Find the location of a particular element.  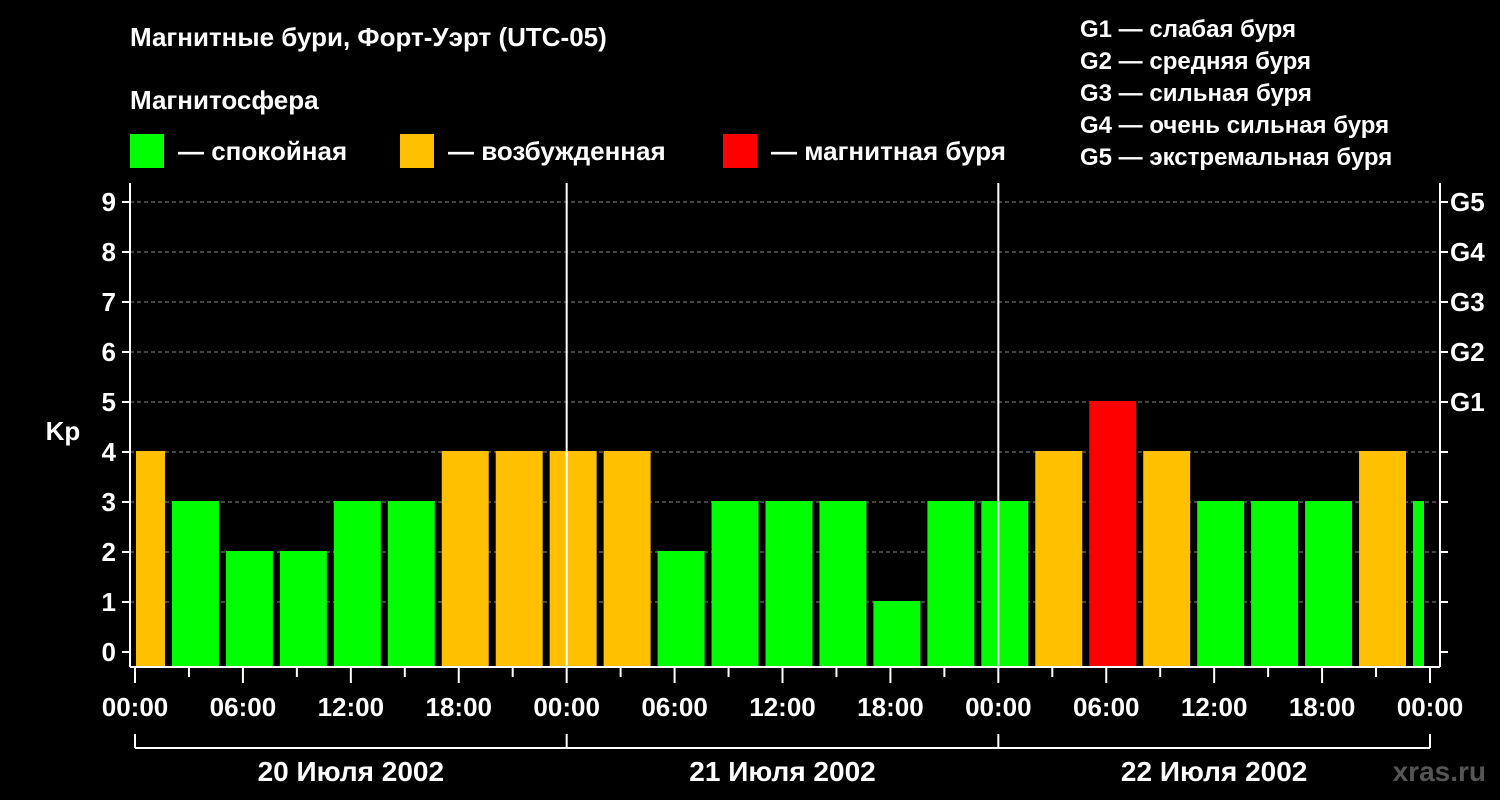

g-scale-label: G1 is located at coordinates (1467, 402).